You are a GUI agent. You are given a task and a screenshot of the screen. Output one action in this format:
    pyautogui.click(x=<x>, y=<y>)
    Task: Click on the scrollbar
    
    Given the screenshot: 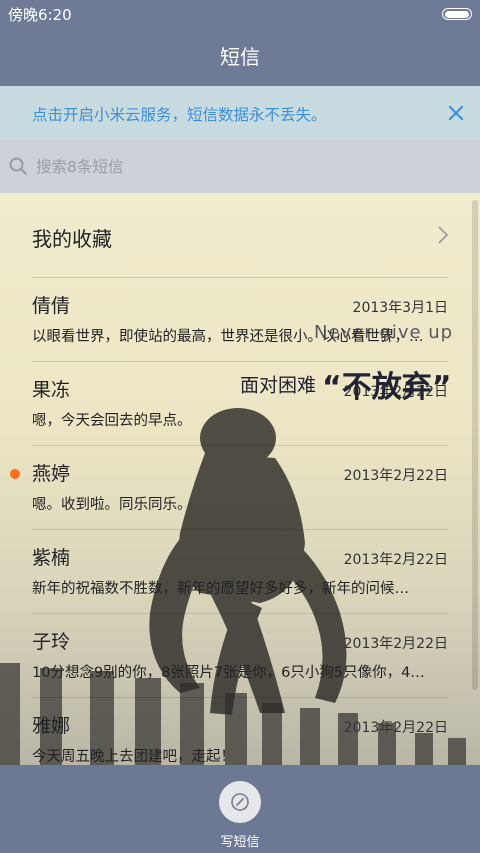 What is the action you would take?
    pyautogui.click(x=475, y=445)
    